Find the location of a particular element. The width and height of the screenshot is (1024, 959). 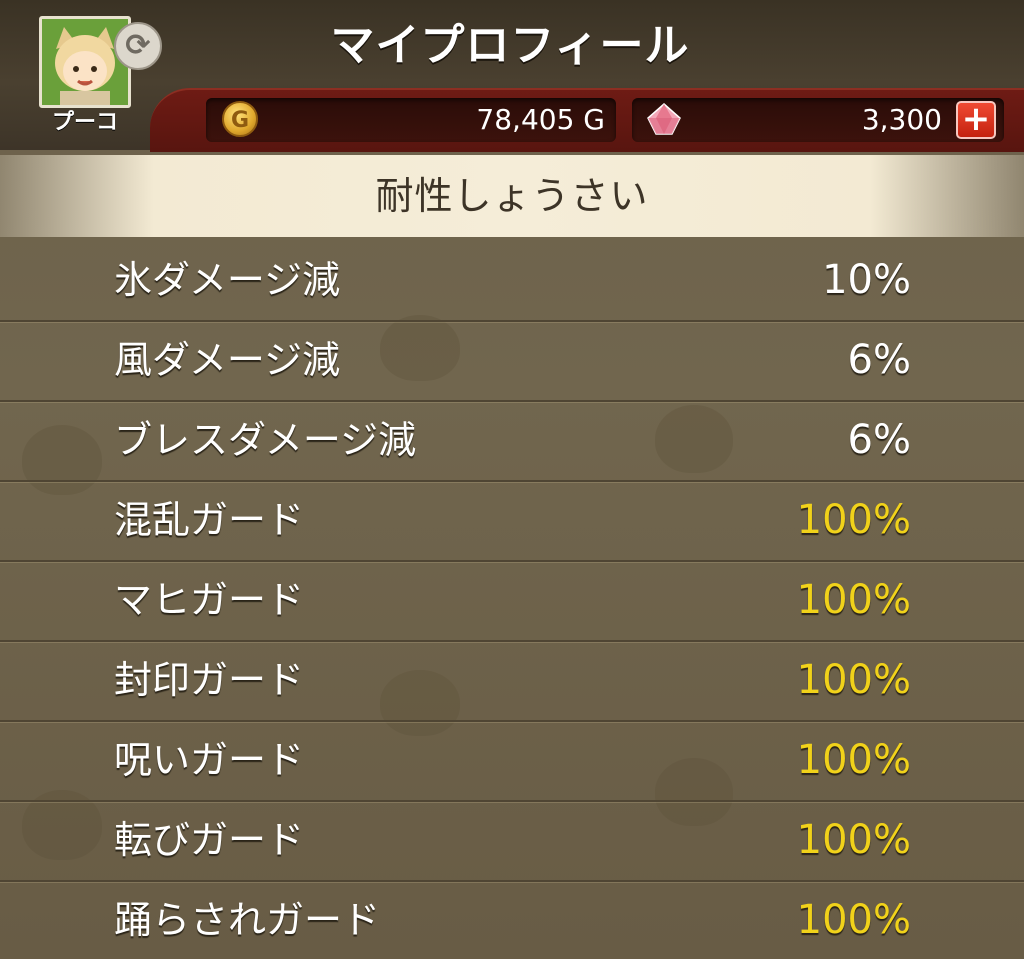

gold-coin-icon: G is located at coordinates (240, 119).